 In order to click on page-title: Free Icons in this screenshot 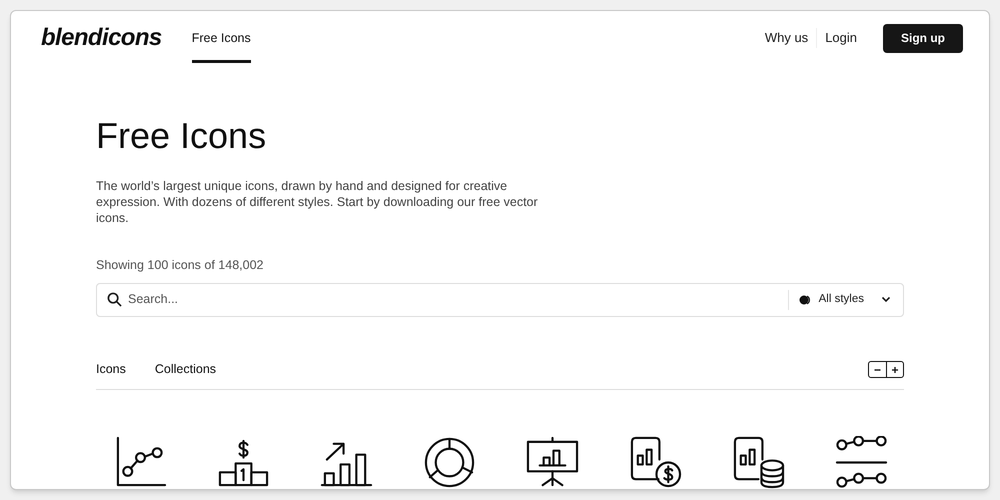, I will do `click(182, 136)`.